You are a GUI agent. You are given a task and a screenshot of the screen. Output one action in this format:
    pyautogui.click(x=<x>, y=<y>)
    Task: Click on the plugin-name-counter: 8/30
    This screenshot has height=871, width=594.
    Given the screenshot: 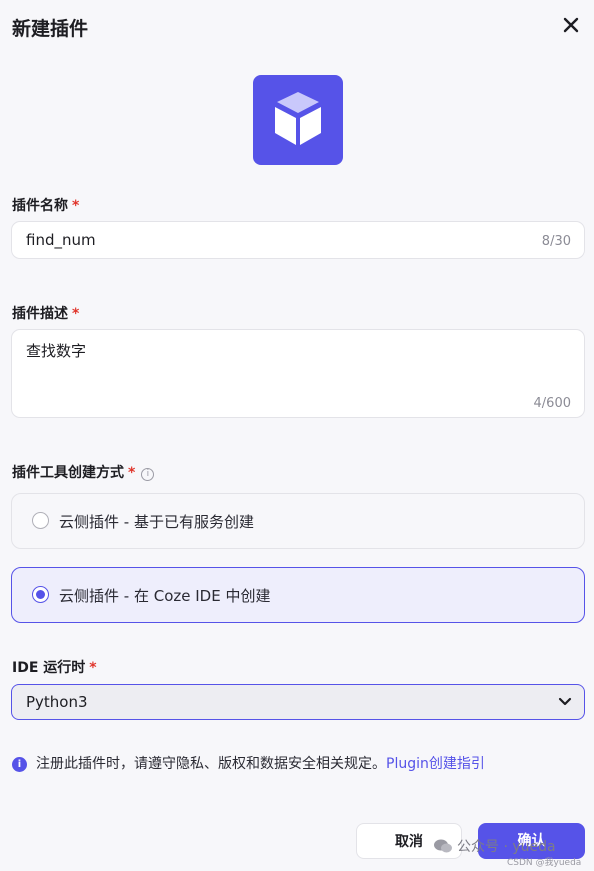 What is the action you would take?
    pyautogui.click(x=556, y=241)
    